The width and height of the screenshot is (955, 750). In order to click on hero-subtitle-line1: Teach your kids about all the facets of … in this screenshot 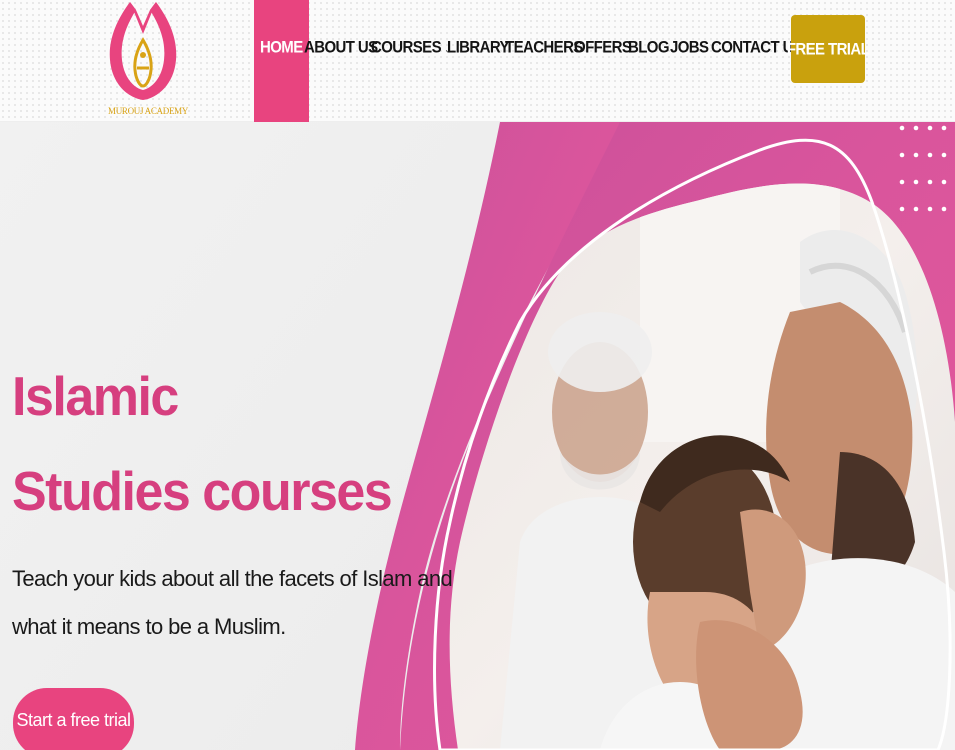, I will do `click(232, 578)`.